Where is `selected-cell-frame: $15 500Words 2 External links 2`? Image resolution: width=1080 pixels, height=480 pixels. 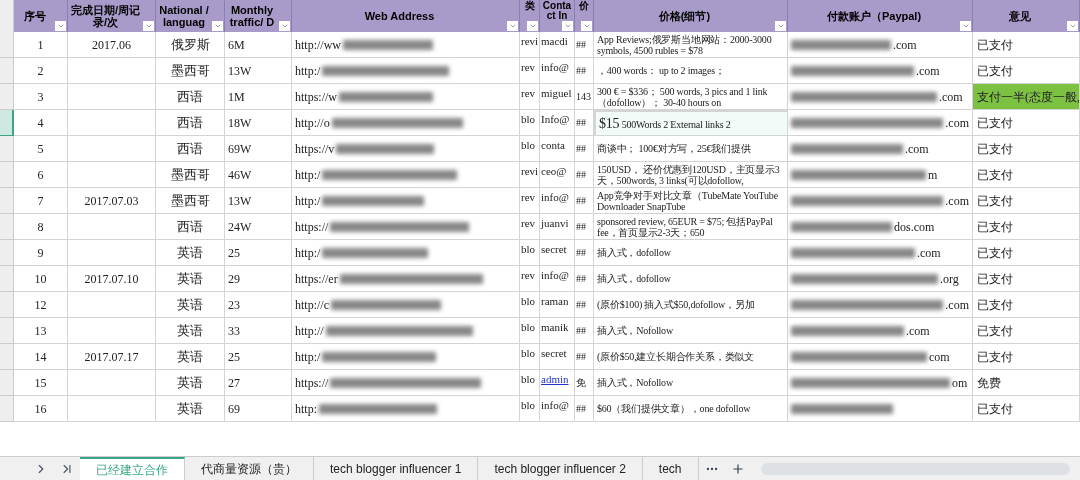
selected-cell-frame: $15 500Words 2 External links 2 is located at coordinates (691, 123).